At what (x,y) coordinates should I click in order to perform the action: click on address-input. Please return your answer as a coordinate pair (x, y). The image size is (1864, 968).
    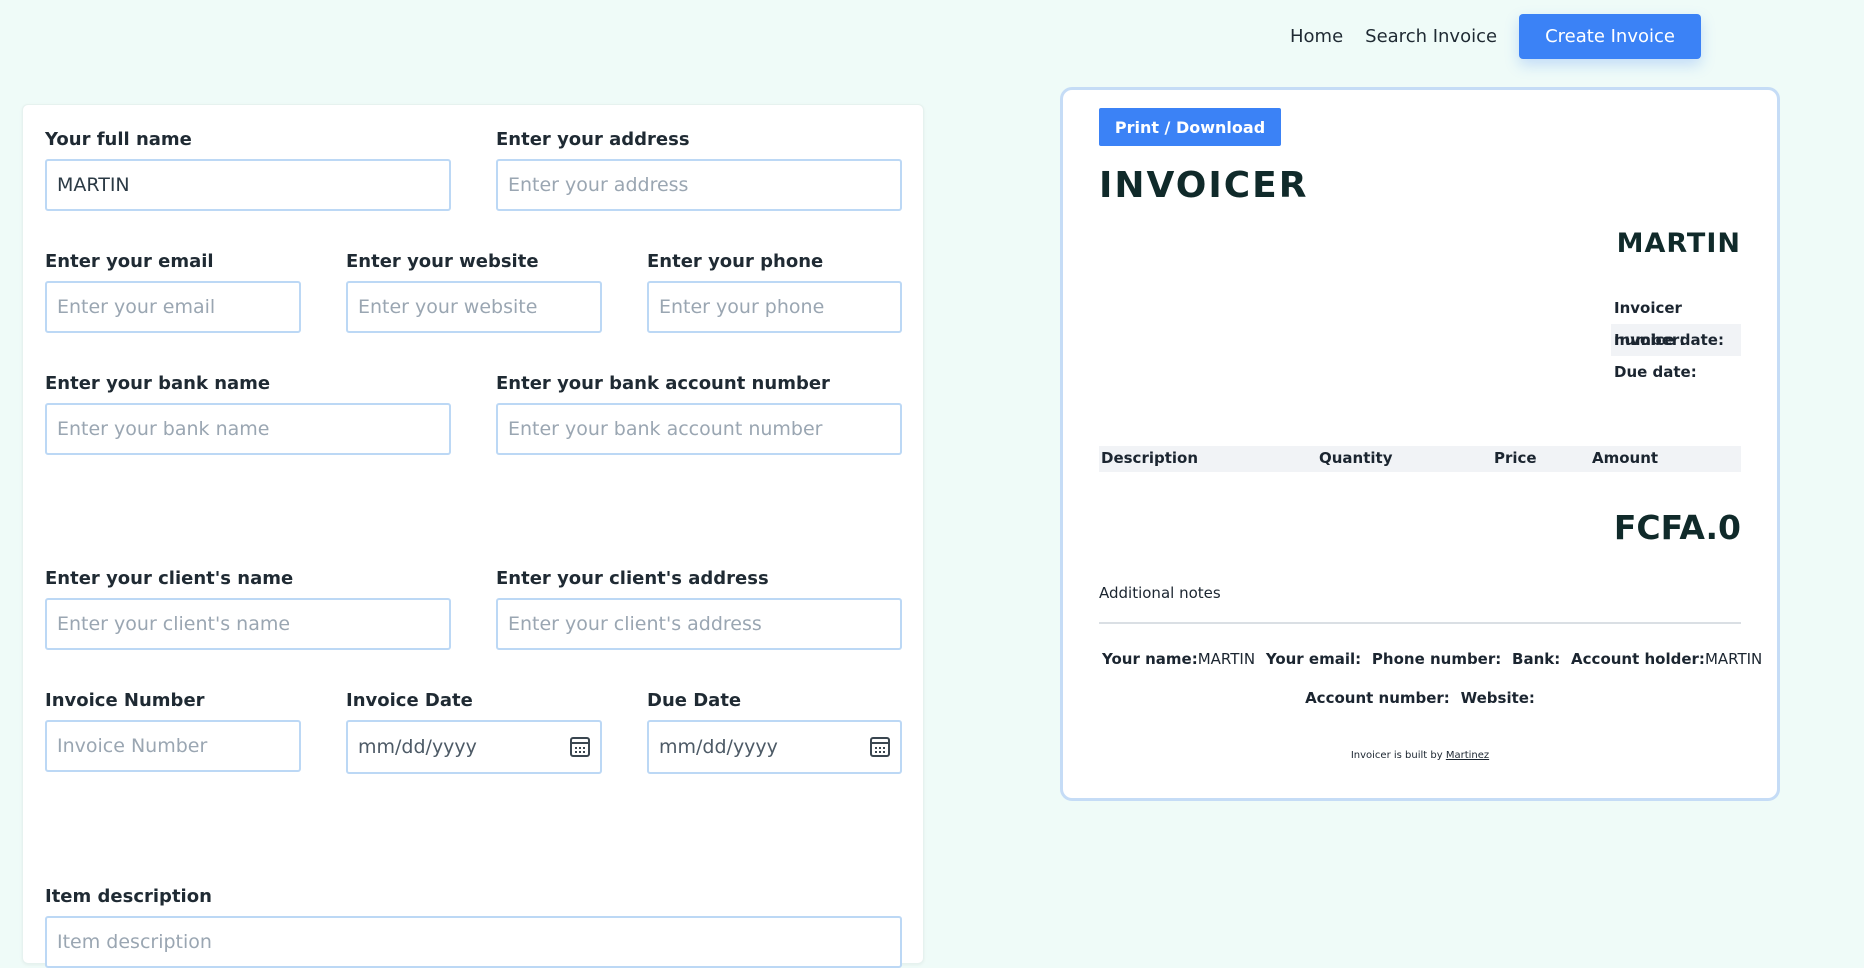
    Looking at the image, I should click on (699, 185).